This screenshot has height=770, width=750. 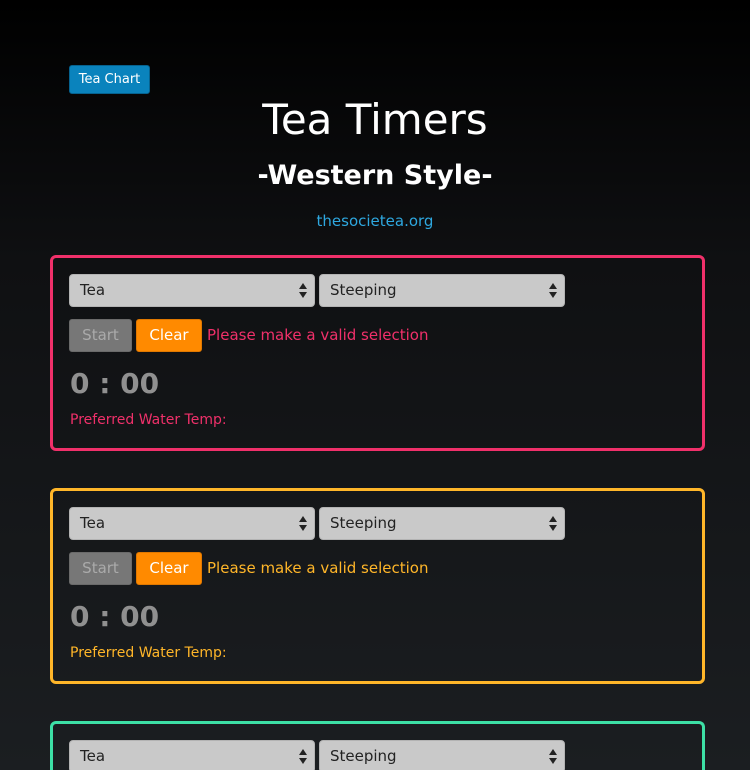 What do you see at coordinates (375, 175) in the screenshot?
I see `page-subtitle: -Western Style-` at bounding box center [375, 175].